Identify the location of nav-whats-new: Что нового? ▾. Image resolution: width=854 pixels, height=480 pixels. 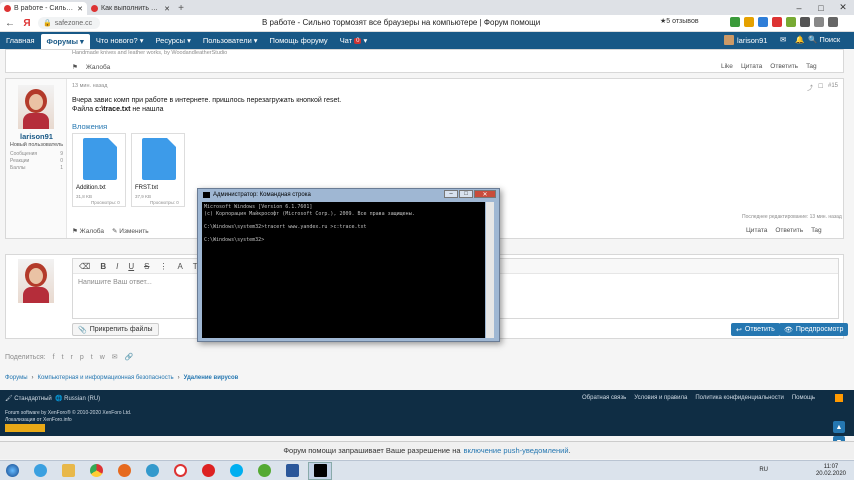
(120, 40).